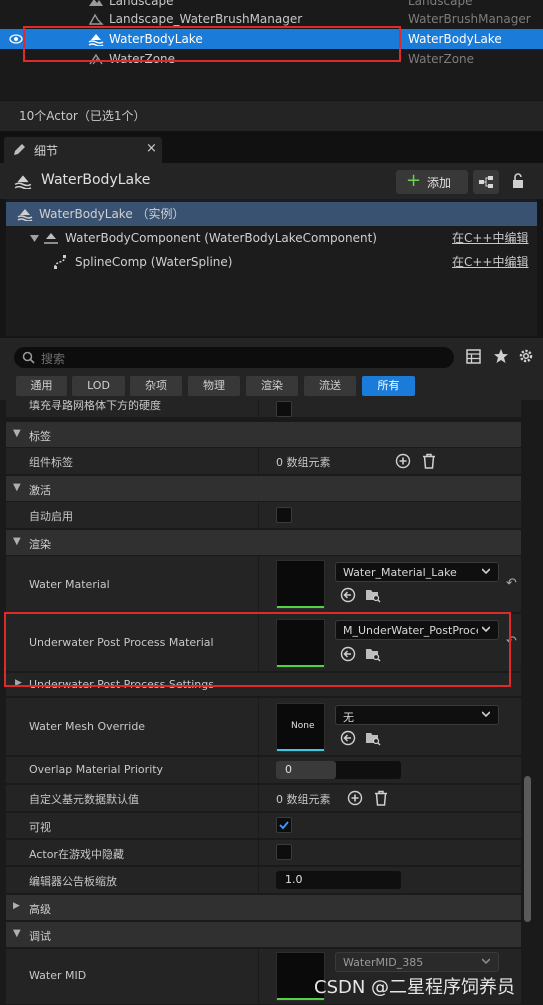 This screenshot has width=543, height=1005. I want to click on nav-fill-checkbox, so click(284, 409).